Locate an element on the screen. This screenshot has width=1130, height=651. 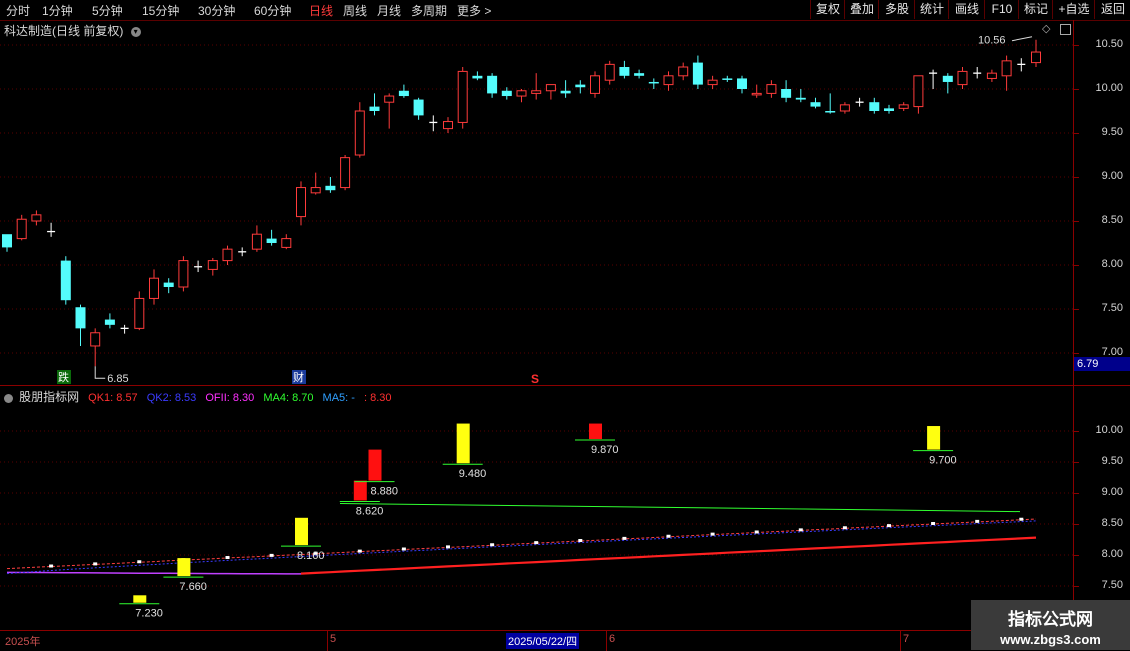
period-tab-monthly: 月线 is located at coordinates (389, 10).